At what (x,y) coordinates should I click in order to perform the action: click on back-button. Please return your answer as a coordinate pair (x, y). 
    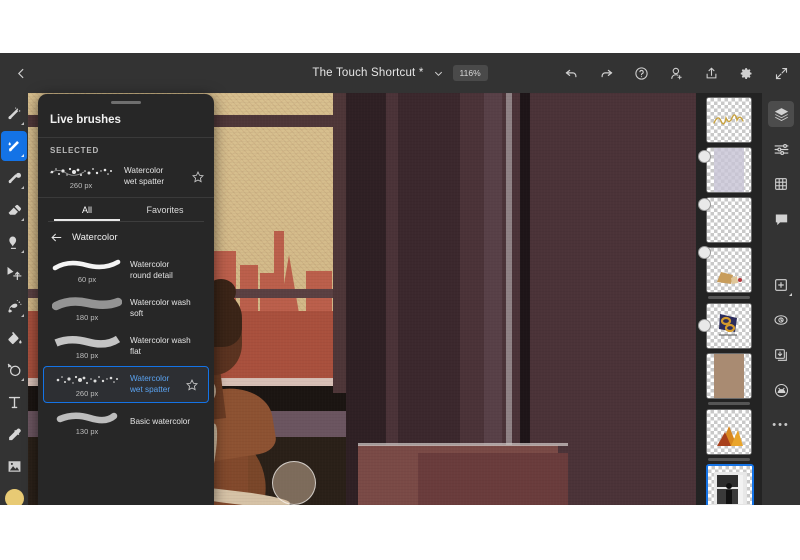
    Looking at the image, I should click on (21, 73).